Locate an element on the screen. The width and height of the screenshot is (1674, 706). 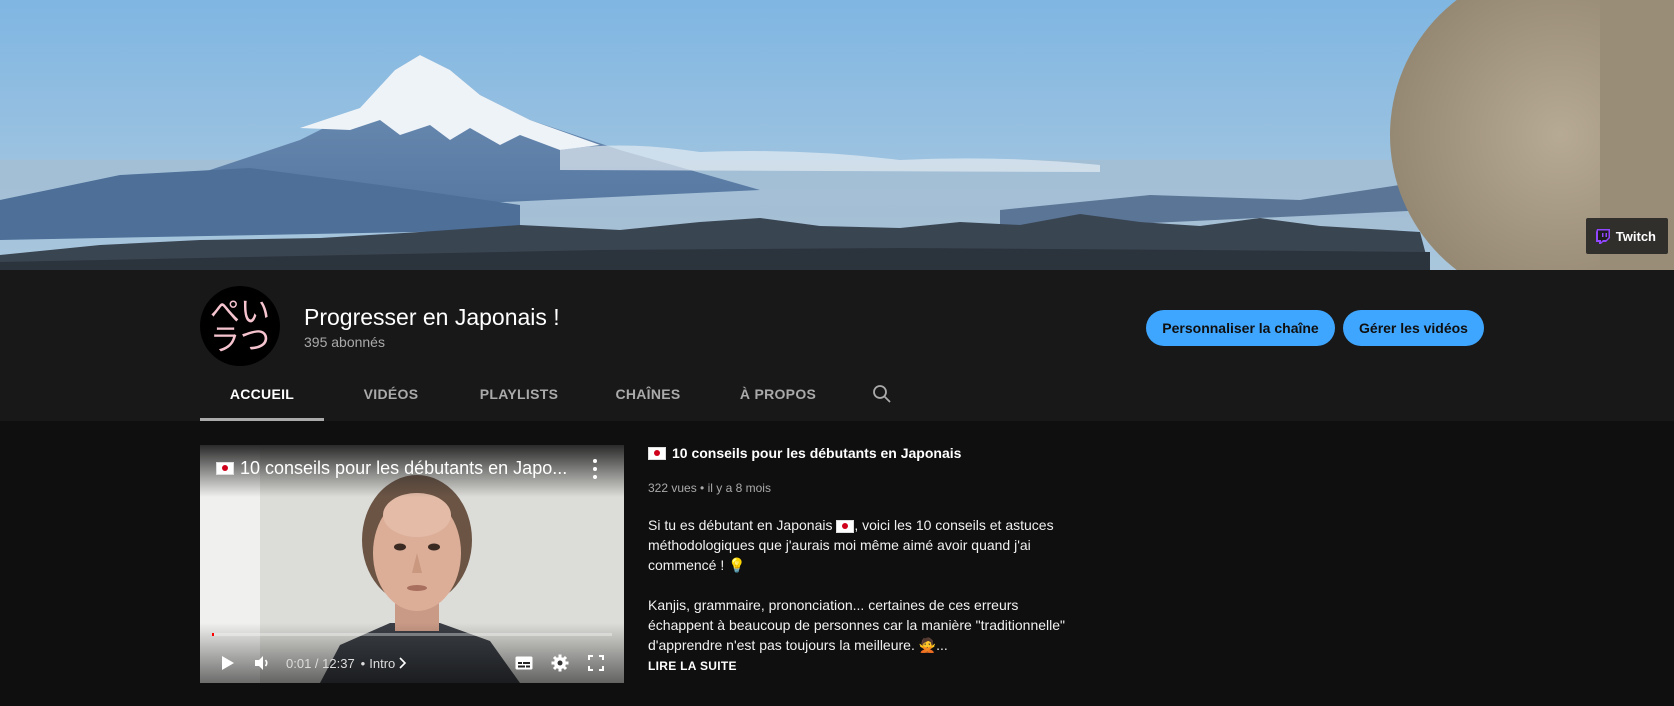
subtitles-icon is located at coordinates (524, 663).